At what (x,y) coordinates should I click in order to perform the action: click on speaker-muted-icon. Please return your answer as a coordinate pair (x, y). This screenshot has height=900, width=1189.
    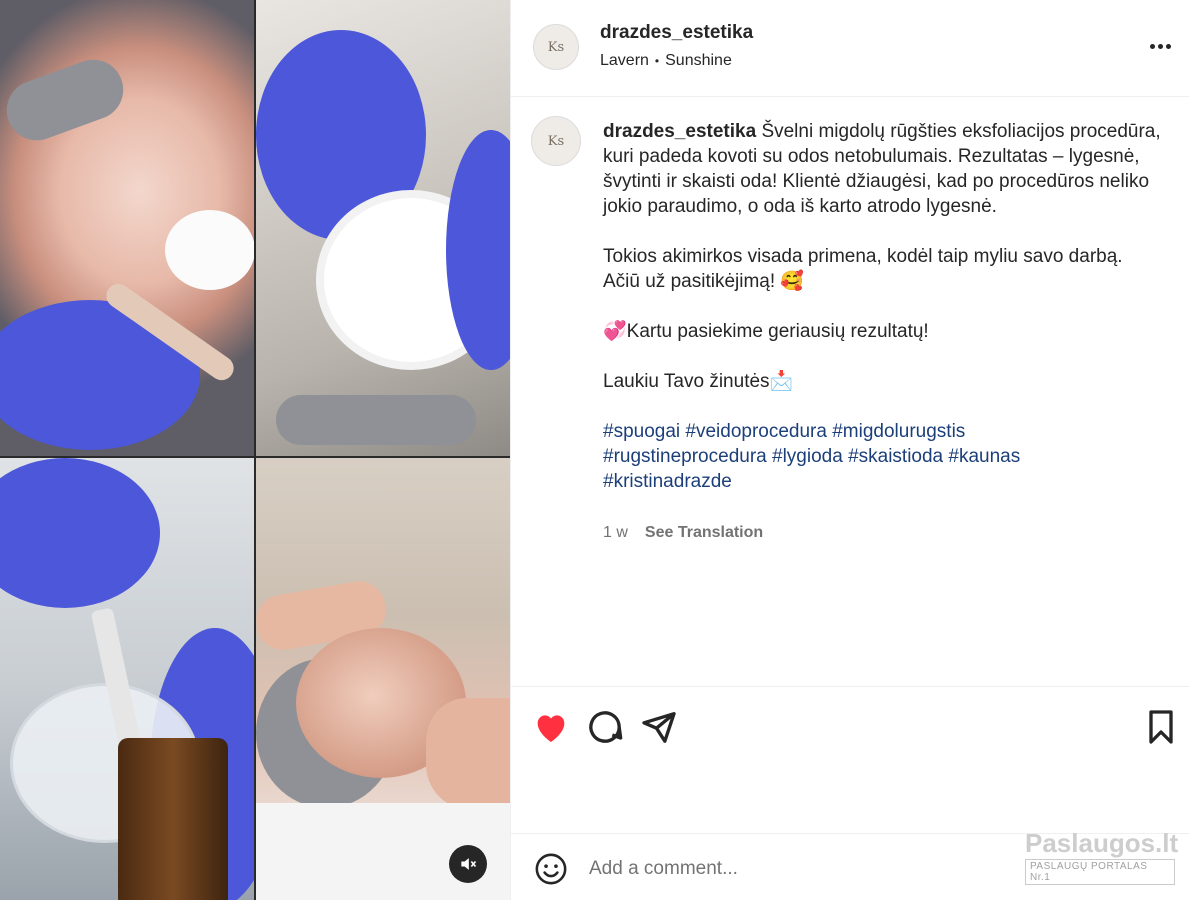
    Looking at the image, I should click on (469, 864).